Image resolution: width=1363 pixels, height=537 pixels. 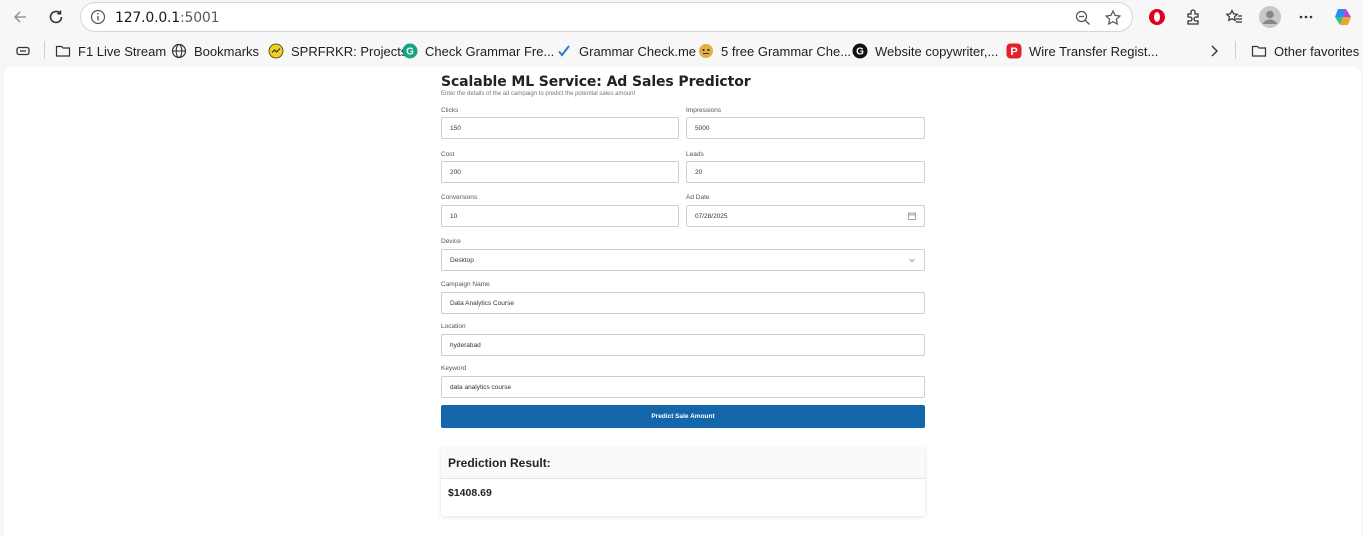 I want to click on grammar-g-icon: G, so click(x=410, y=51).